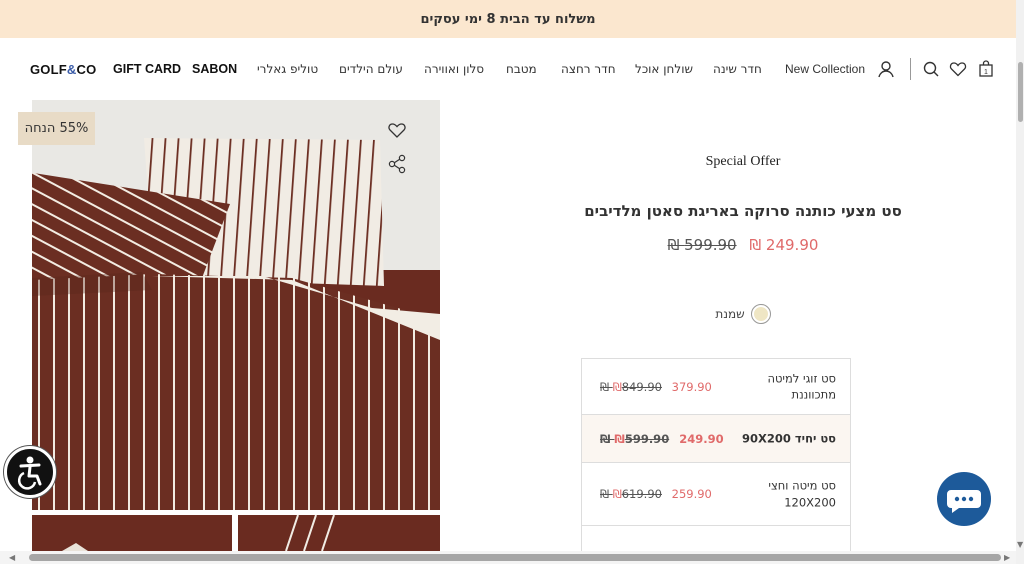 The width and height of the screenshot is (1024, 564). What do you see at coordinates (515, 557) in the screenshot?
I see `horizontal-scrollbar-thumb` at bounding box center [515, 557].